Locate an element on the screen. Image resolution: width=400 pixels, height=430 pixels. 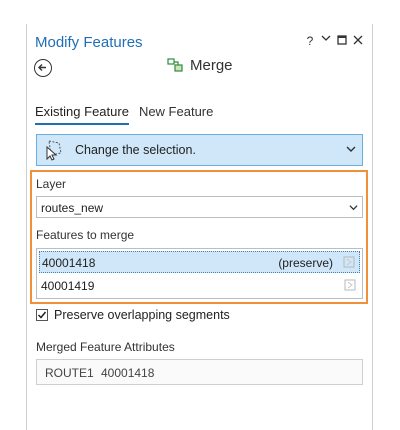
layer-value: routes_new is located at coordinates (72, 208).